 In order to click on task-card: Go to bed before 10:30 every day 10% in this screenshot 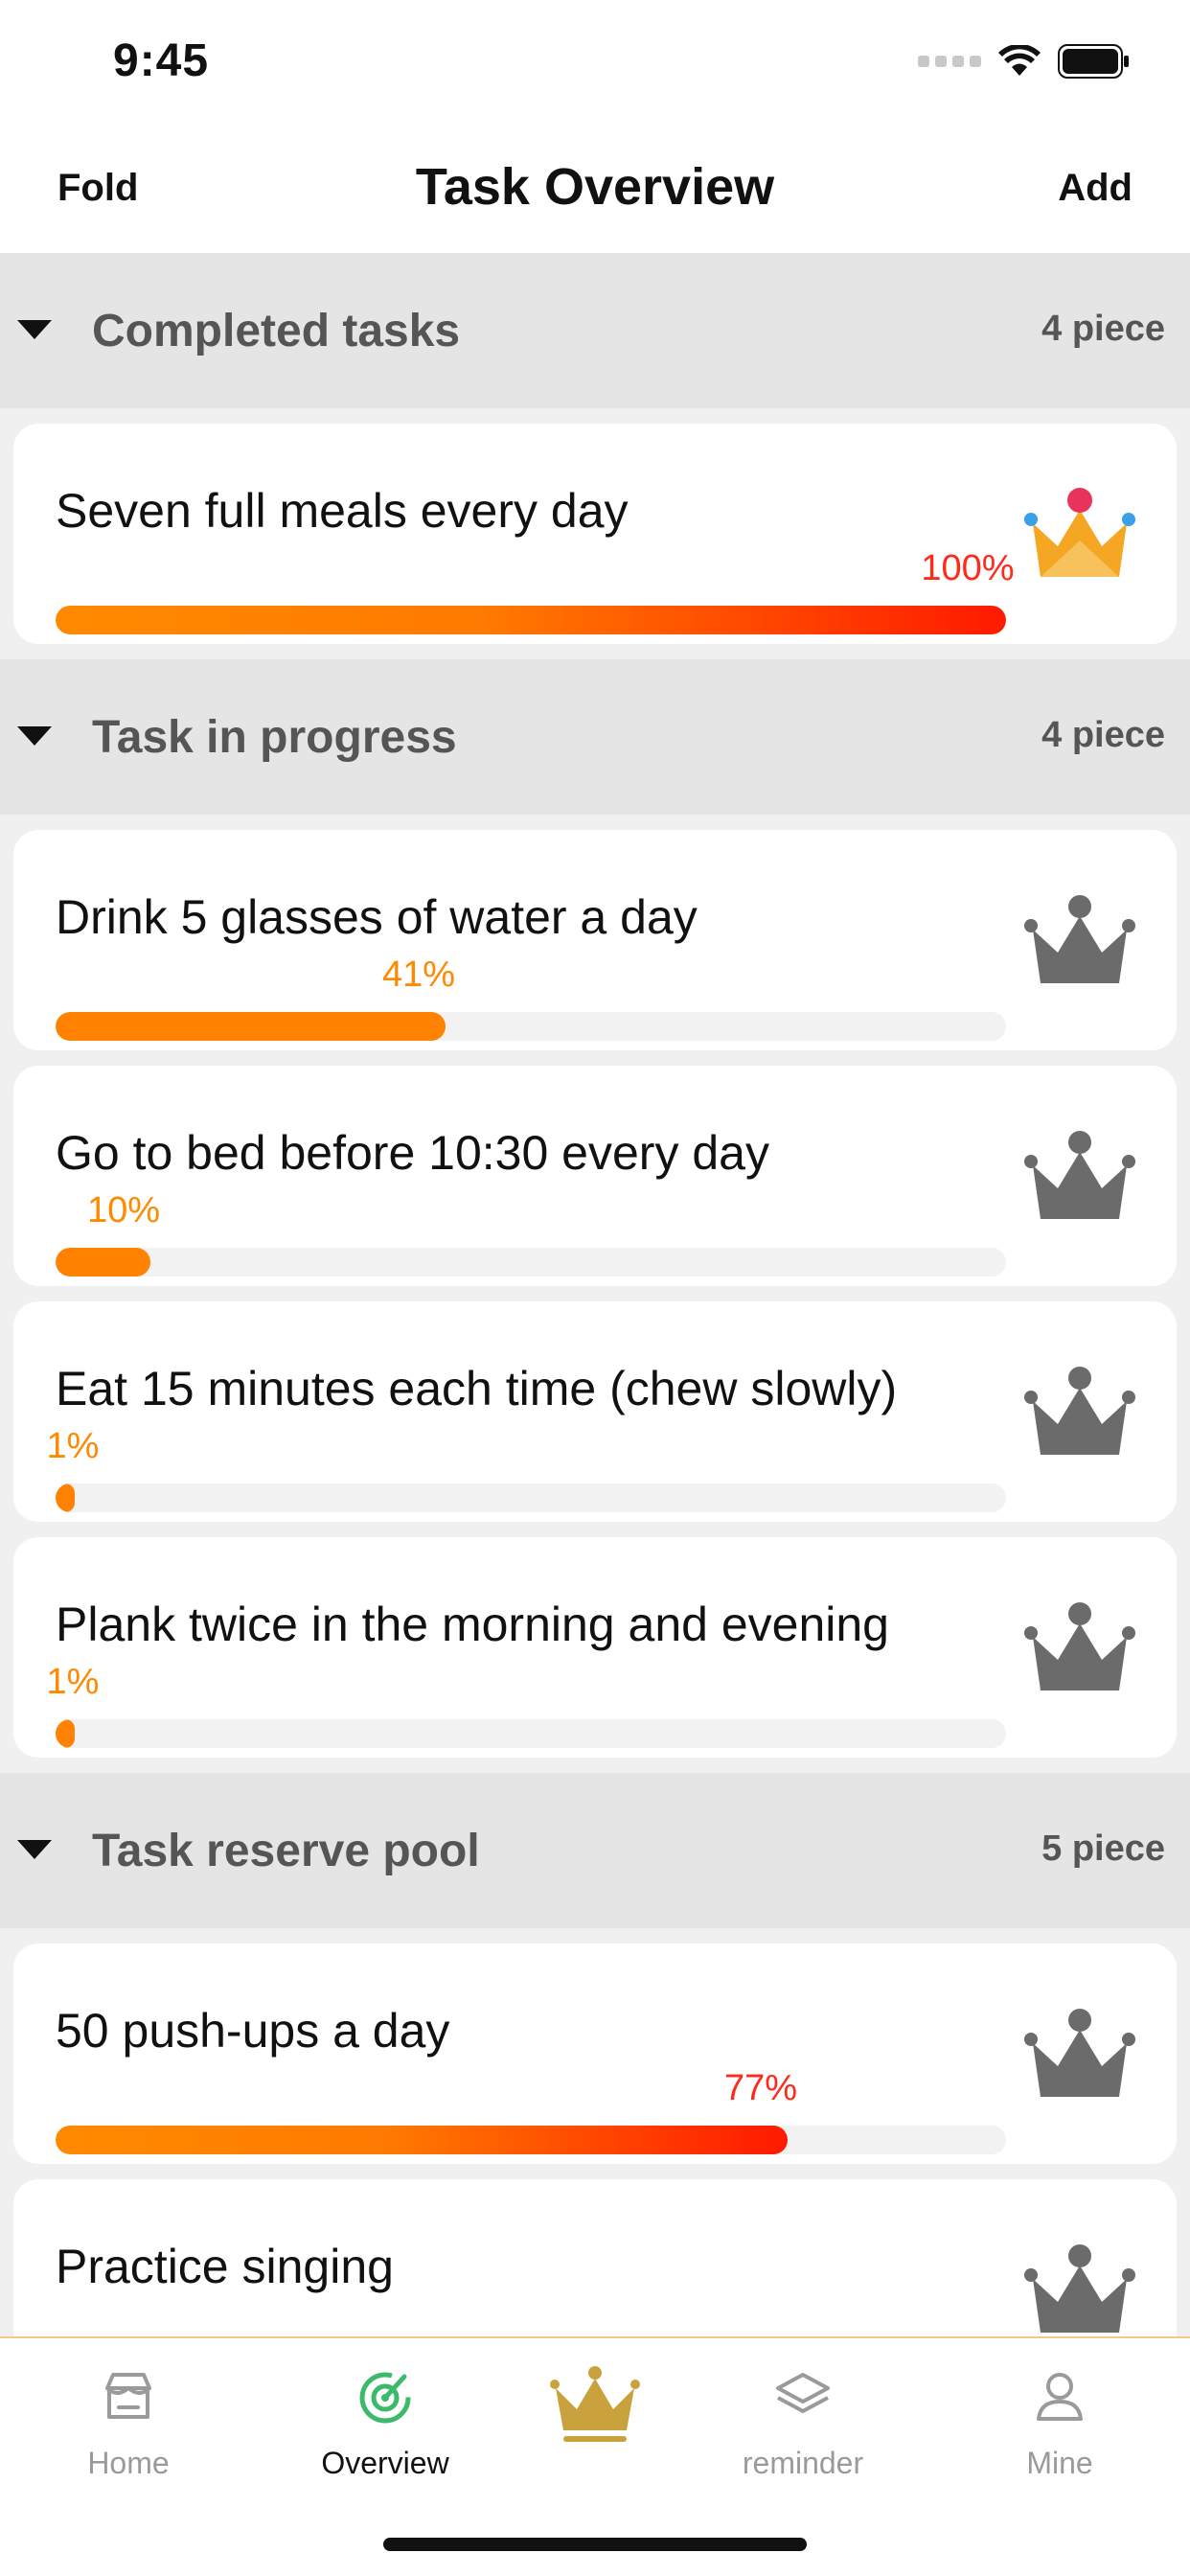, I will do `click(595, 1176)`.